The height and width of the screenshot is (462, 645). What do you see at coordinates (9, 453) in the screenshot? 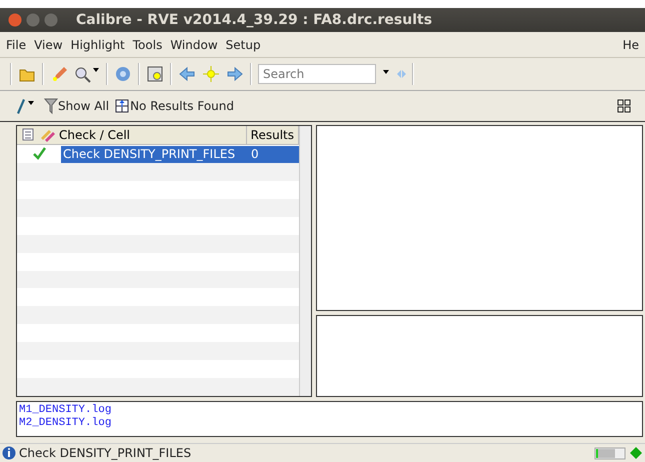
I see `info-icon` at bounding box center [9, 453].